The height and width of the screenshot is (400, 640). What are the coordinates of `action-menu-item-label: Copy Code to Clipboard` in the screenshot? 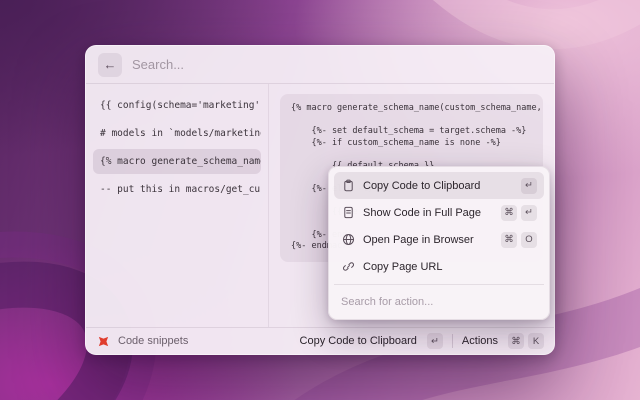 It's located at (422, 185).